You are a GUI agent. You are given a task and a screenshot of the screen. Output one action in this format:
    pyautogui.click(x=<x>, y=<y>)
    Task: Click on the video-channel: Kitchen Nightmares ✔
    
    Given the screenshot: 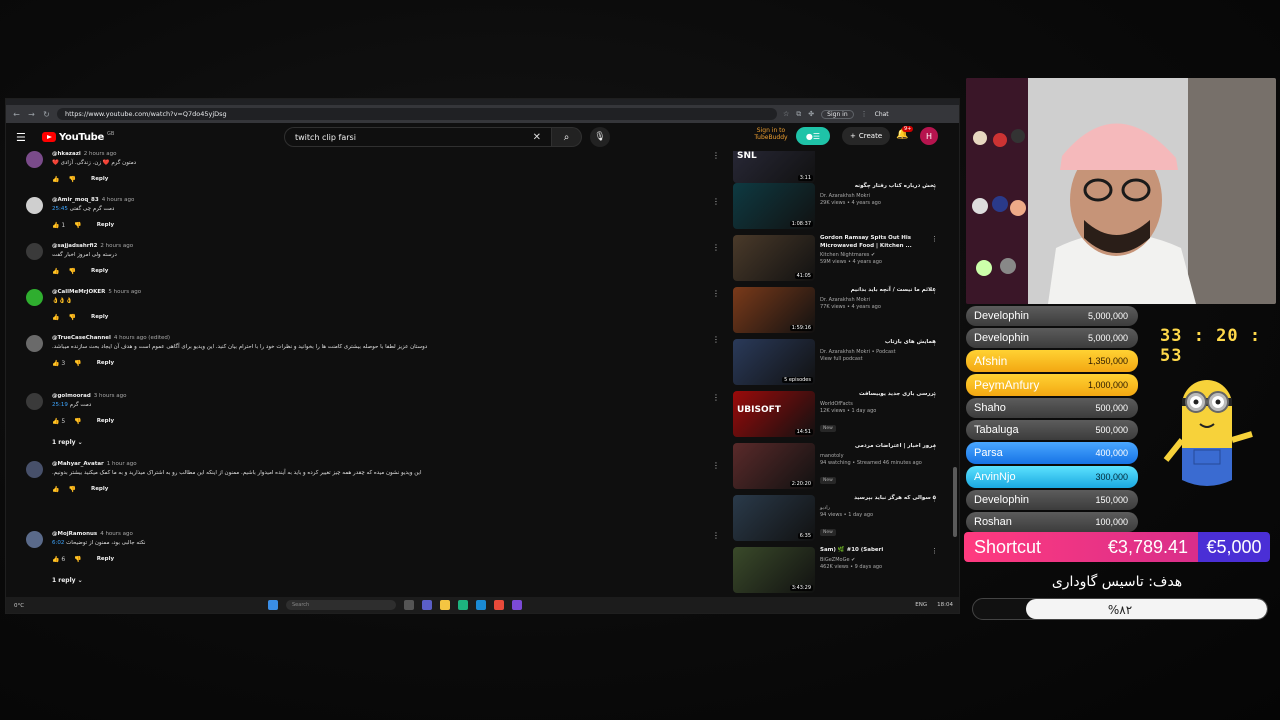 What is the action you would take?
    pyautogui.click(x=878, y=255)
    